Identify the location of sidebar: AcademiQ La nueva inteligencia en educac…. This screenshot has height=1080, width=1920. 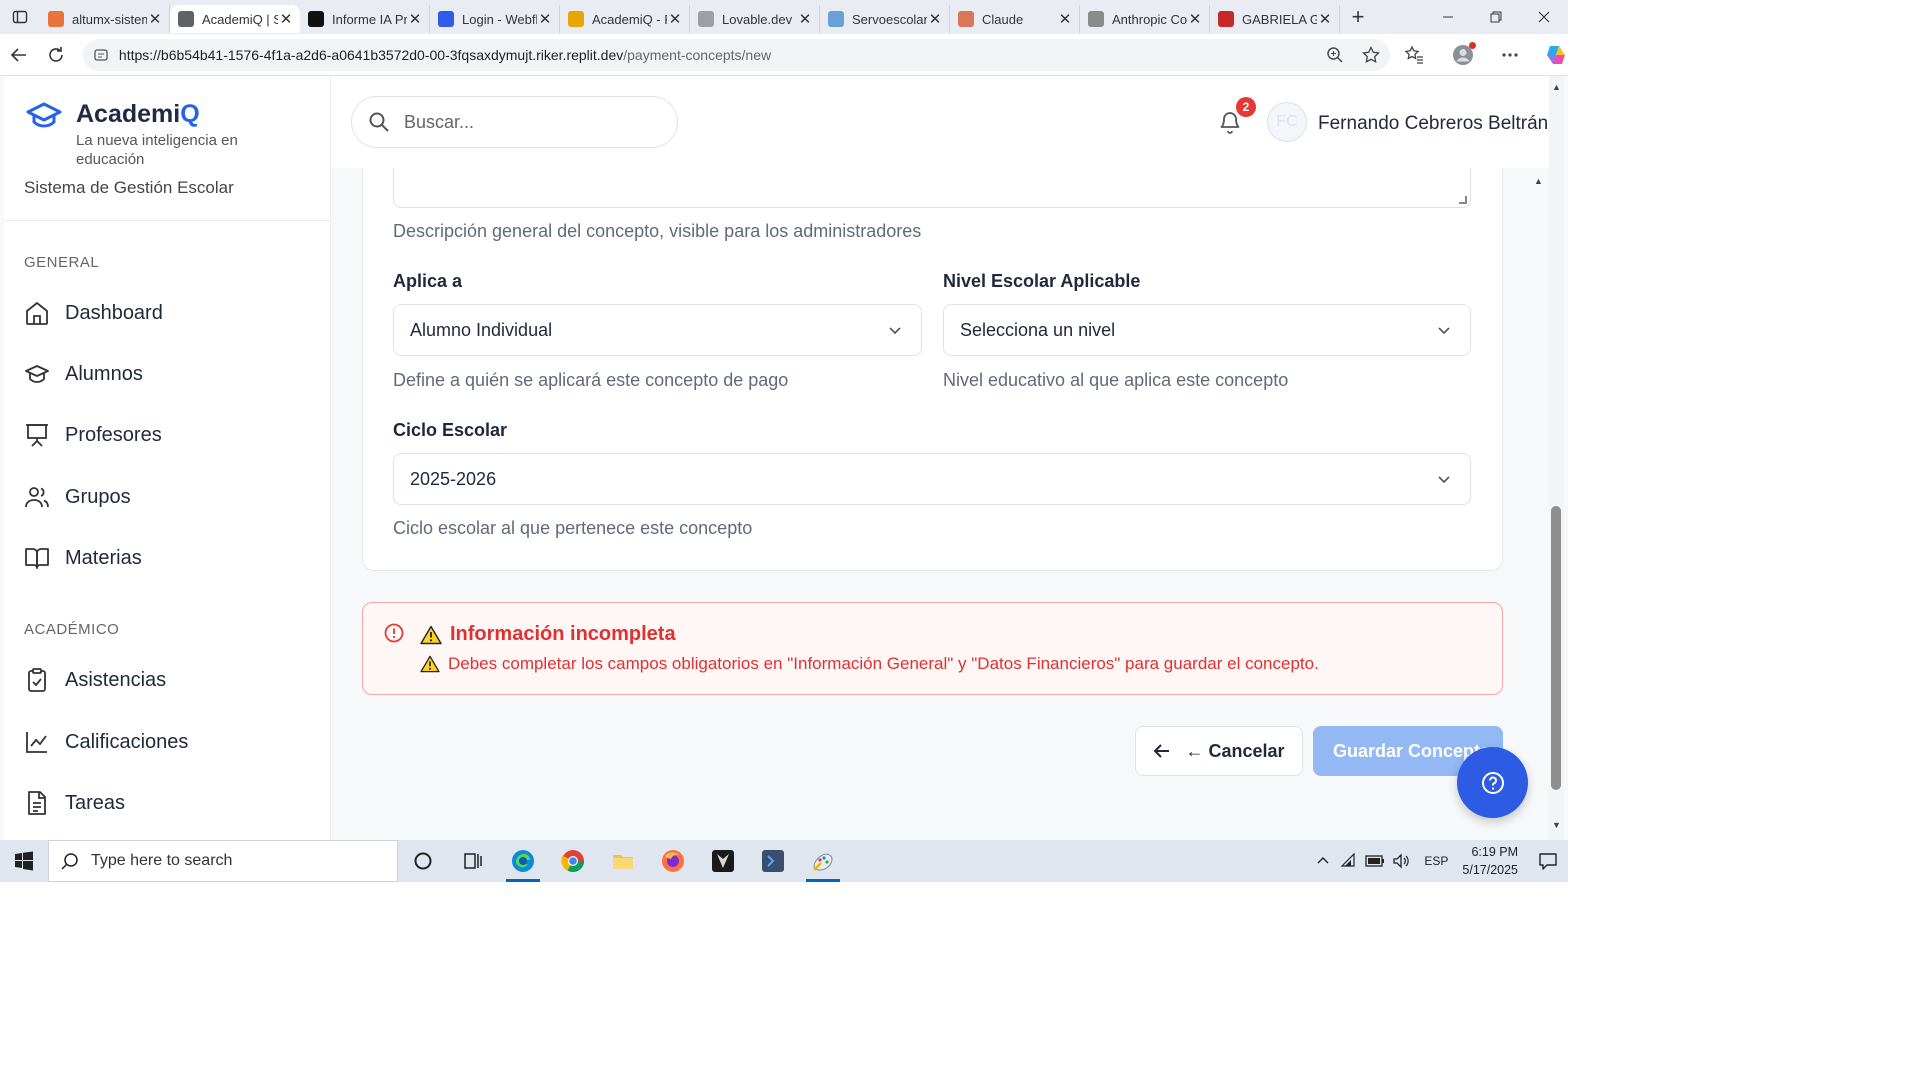
(167, 458).